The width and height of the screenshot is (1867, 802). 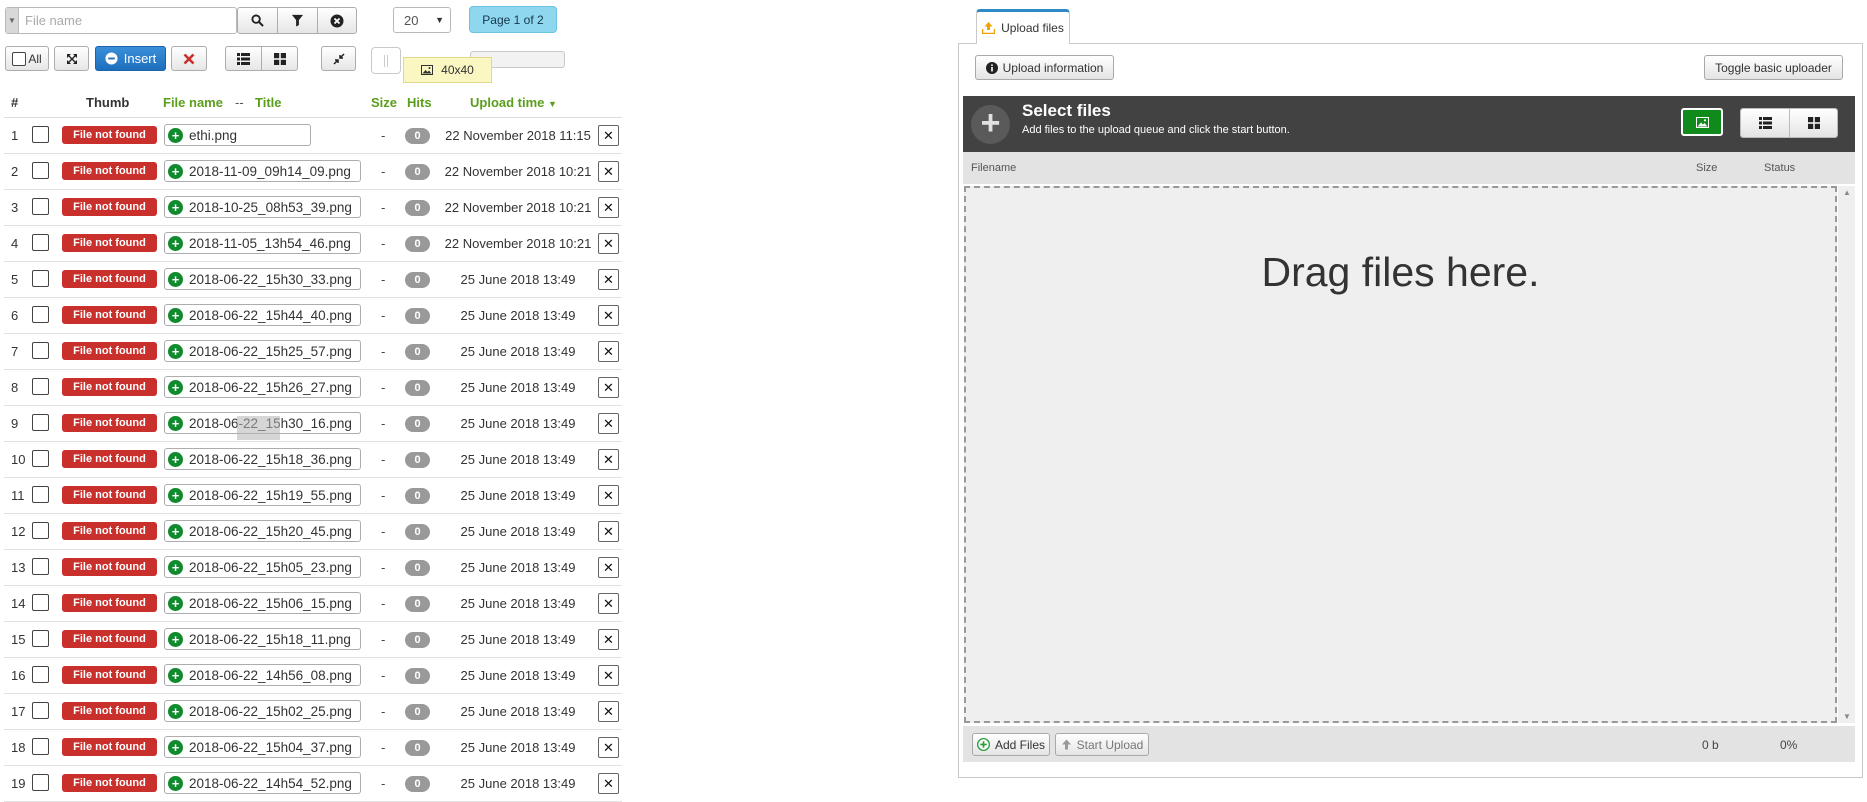 I want to click on thumbnail-view-button, so click(x=1702, y=122).